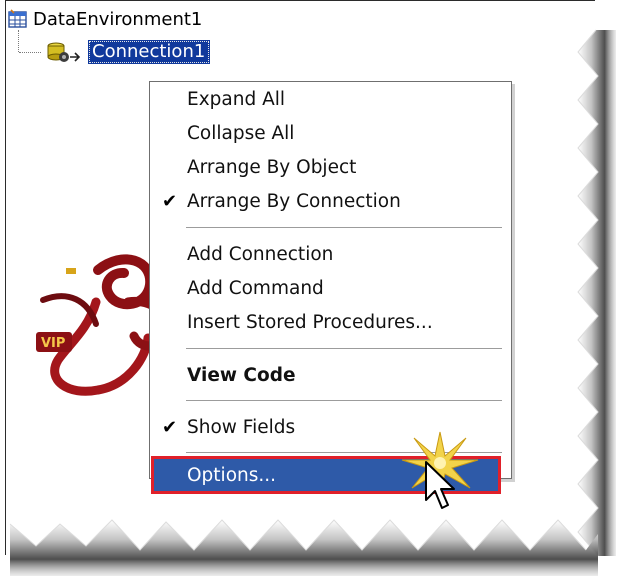 The width and height of the screenshot is (624, 580). Describe the element at coordinates (30, 52) in the screenshot. I see `tree-connector-horizontal` at that location.